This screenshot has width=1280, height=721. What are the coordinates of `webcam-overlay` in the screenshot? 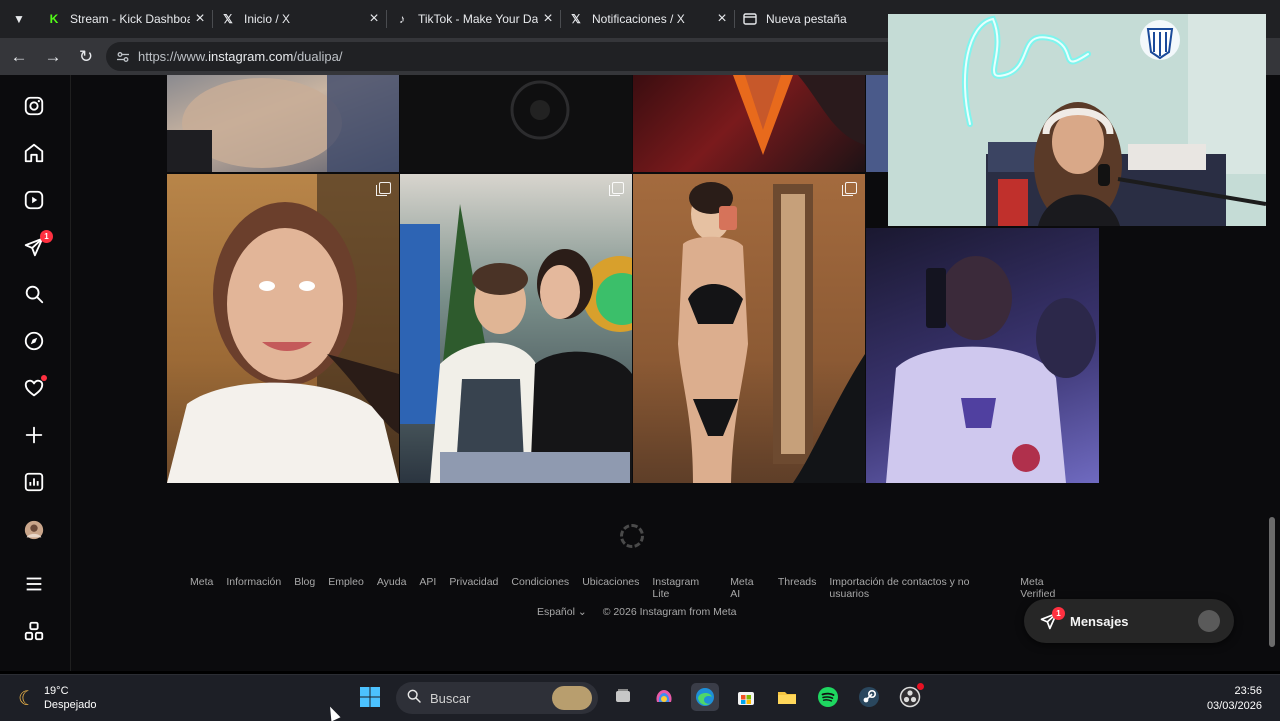 It's located at (1077, 120).